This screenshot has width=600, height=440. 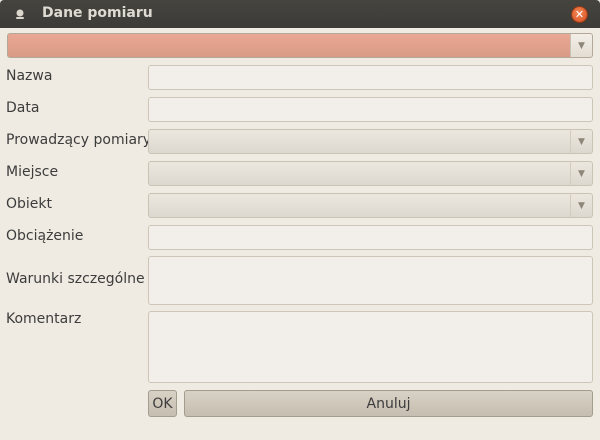 What do you see at coordinates (370, 77) in the screenshot?
I see `name-input` at bounding box center [370, 77].